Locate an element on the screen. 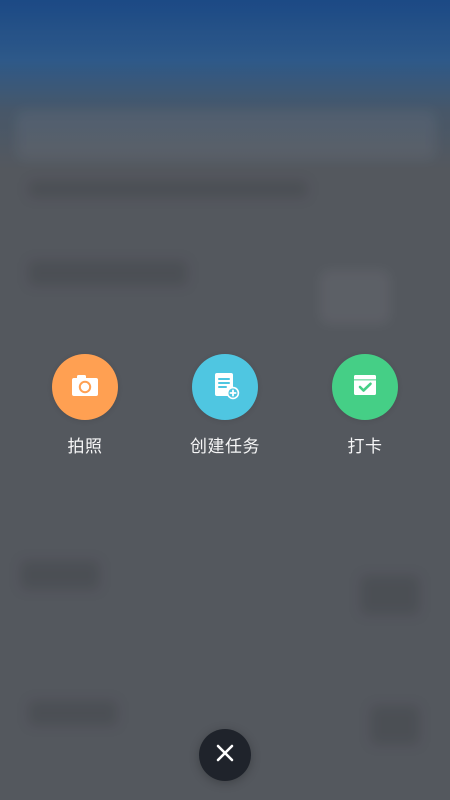  camera-icon is located at coordinates (85, 387).